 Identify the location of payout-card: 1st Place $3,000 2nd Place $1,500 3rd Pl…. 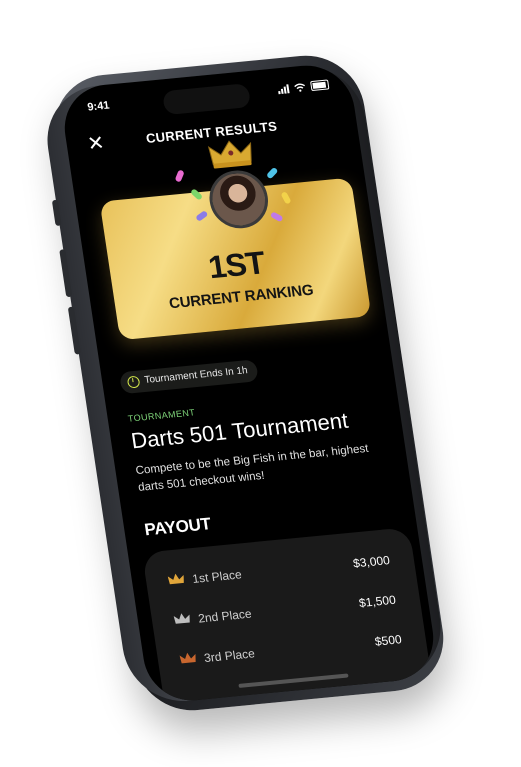
(287, 616).